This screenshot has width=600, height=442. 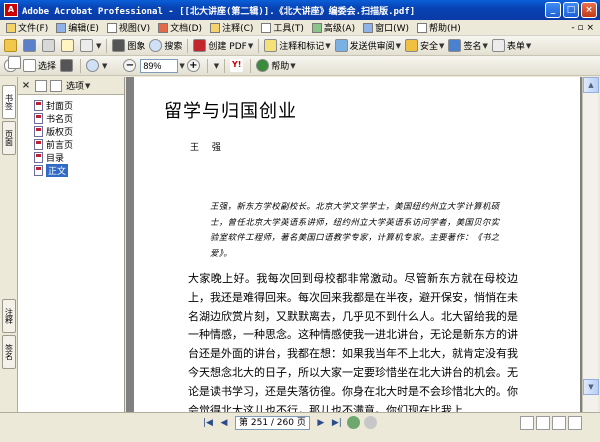 What do you see at coordinates (156, 45) in the screenshot?
I see `search-icon` at bounding box center [156, 45].